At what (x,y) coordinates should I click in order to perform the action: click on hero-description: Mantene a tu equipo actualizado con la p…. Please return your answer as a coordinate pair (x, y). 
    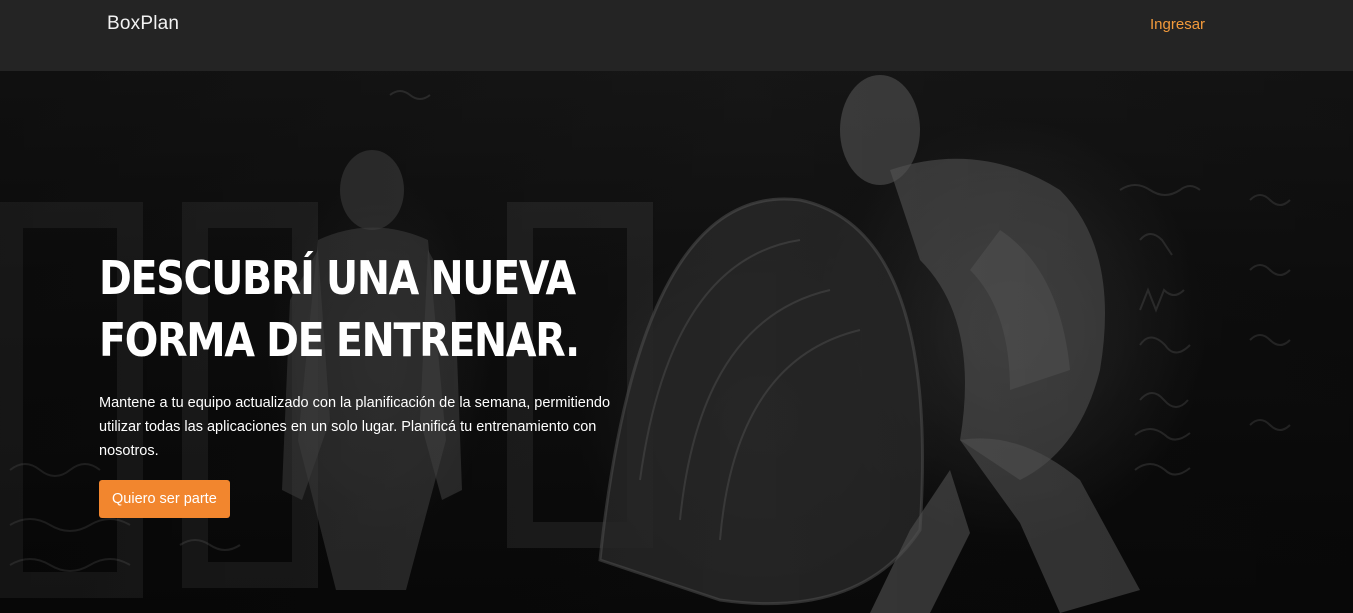
    Looking at the image, I should click on (355, 427).